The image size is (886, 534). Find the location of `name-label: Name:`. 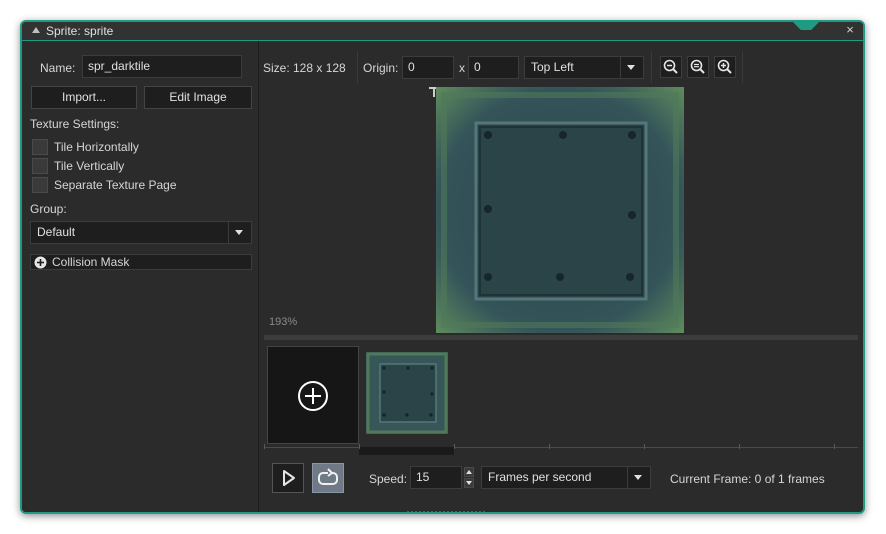

name-label: Name: is located at coordinates (58, 68).